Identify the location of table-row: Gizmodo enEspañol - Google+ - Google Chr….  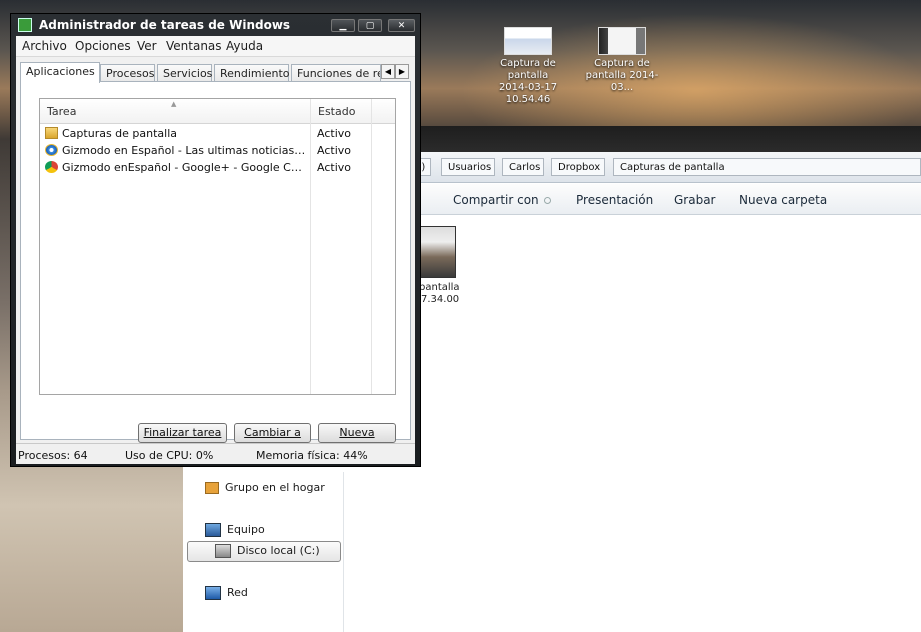
(217, 167).